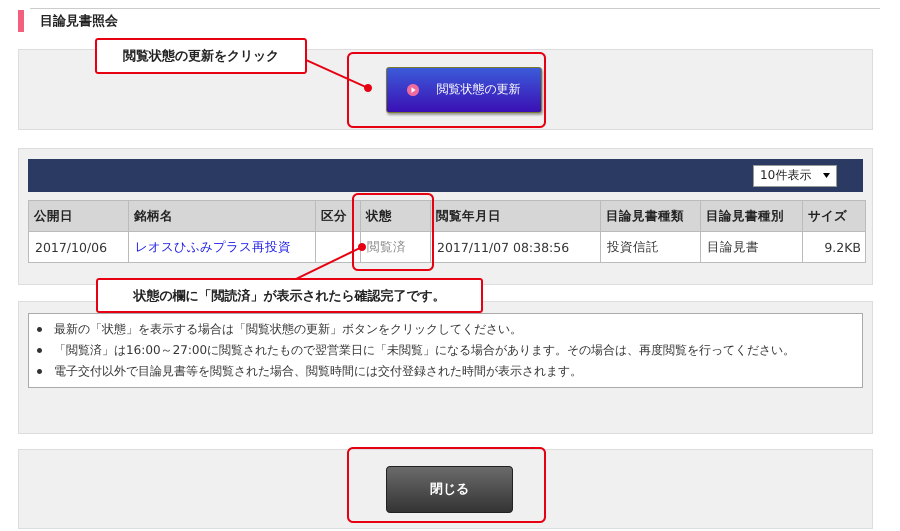 Image resolution: width=900 pixels, height=531 pixels. What do you see at coordinates (650, 216) in the screenshot?
I see `column-header: 目論見書種類` at bounding box center [650, 216].